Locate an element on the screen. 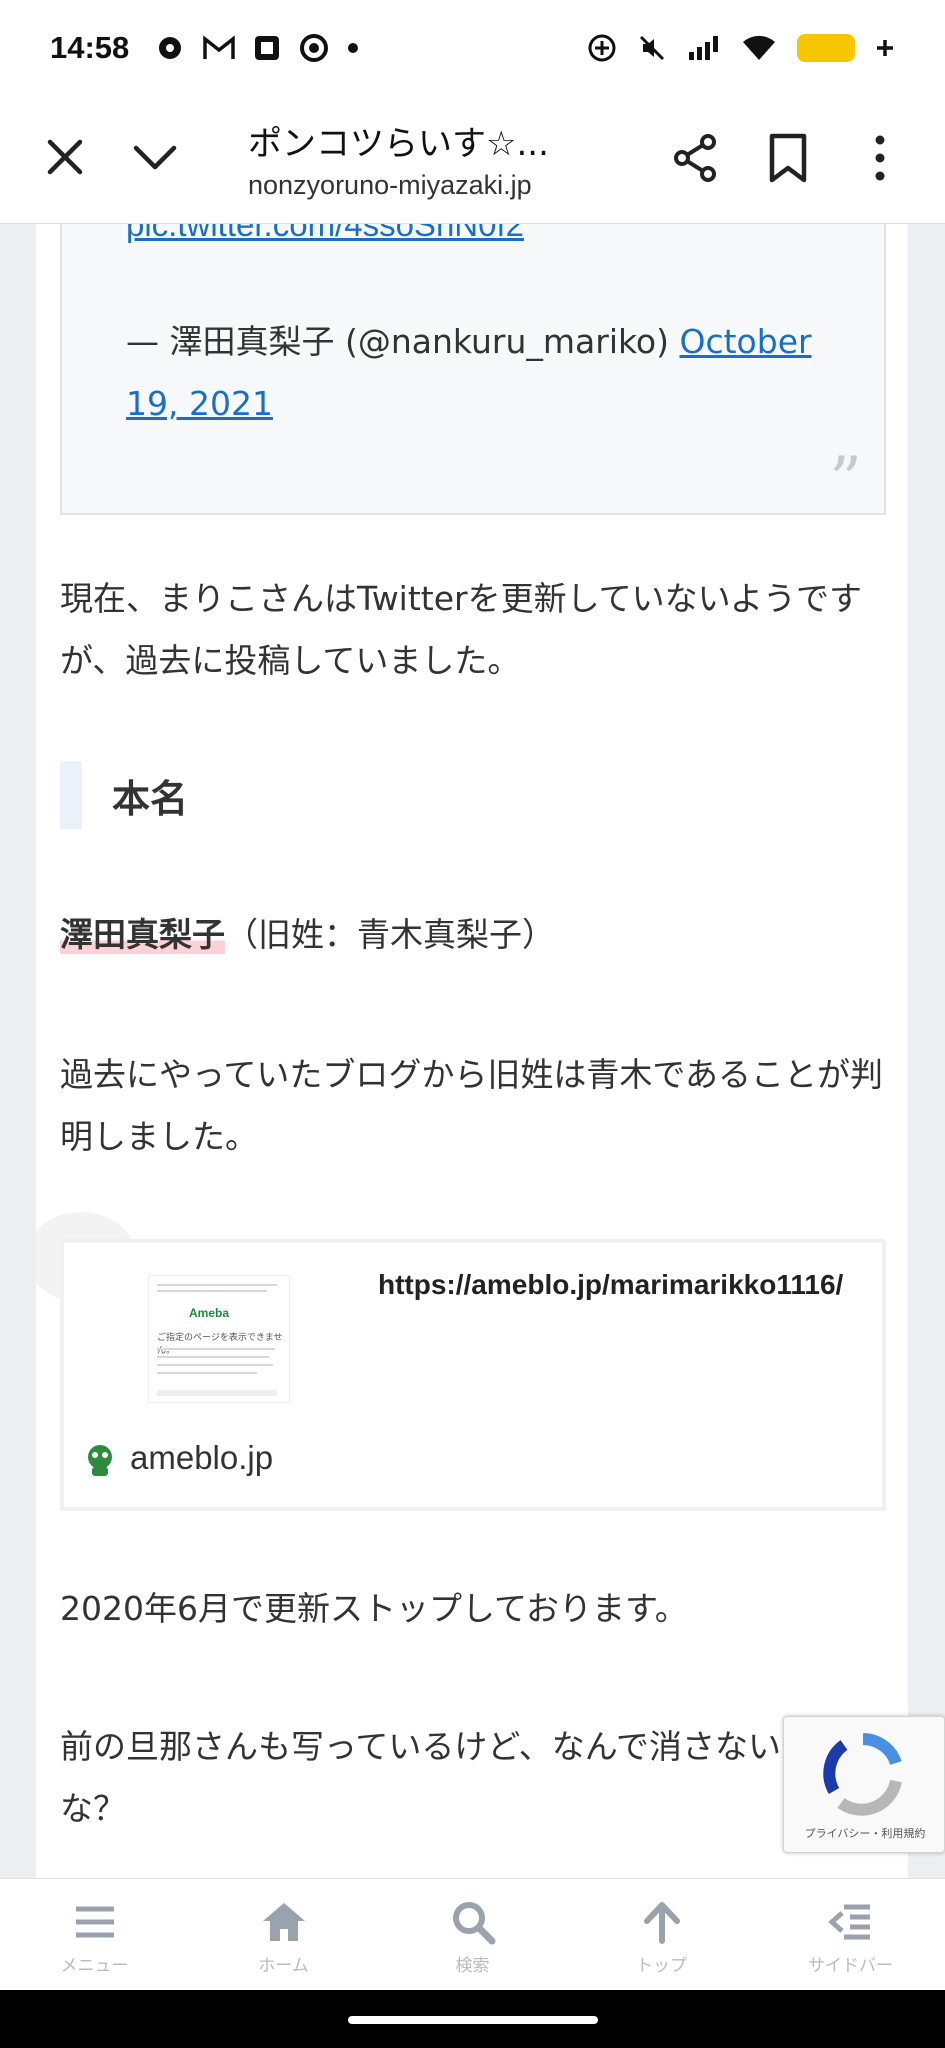  paragraph-stopped: 2020年6月で更新ストップしております。 is located at coordinates (374, 1608).